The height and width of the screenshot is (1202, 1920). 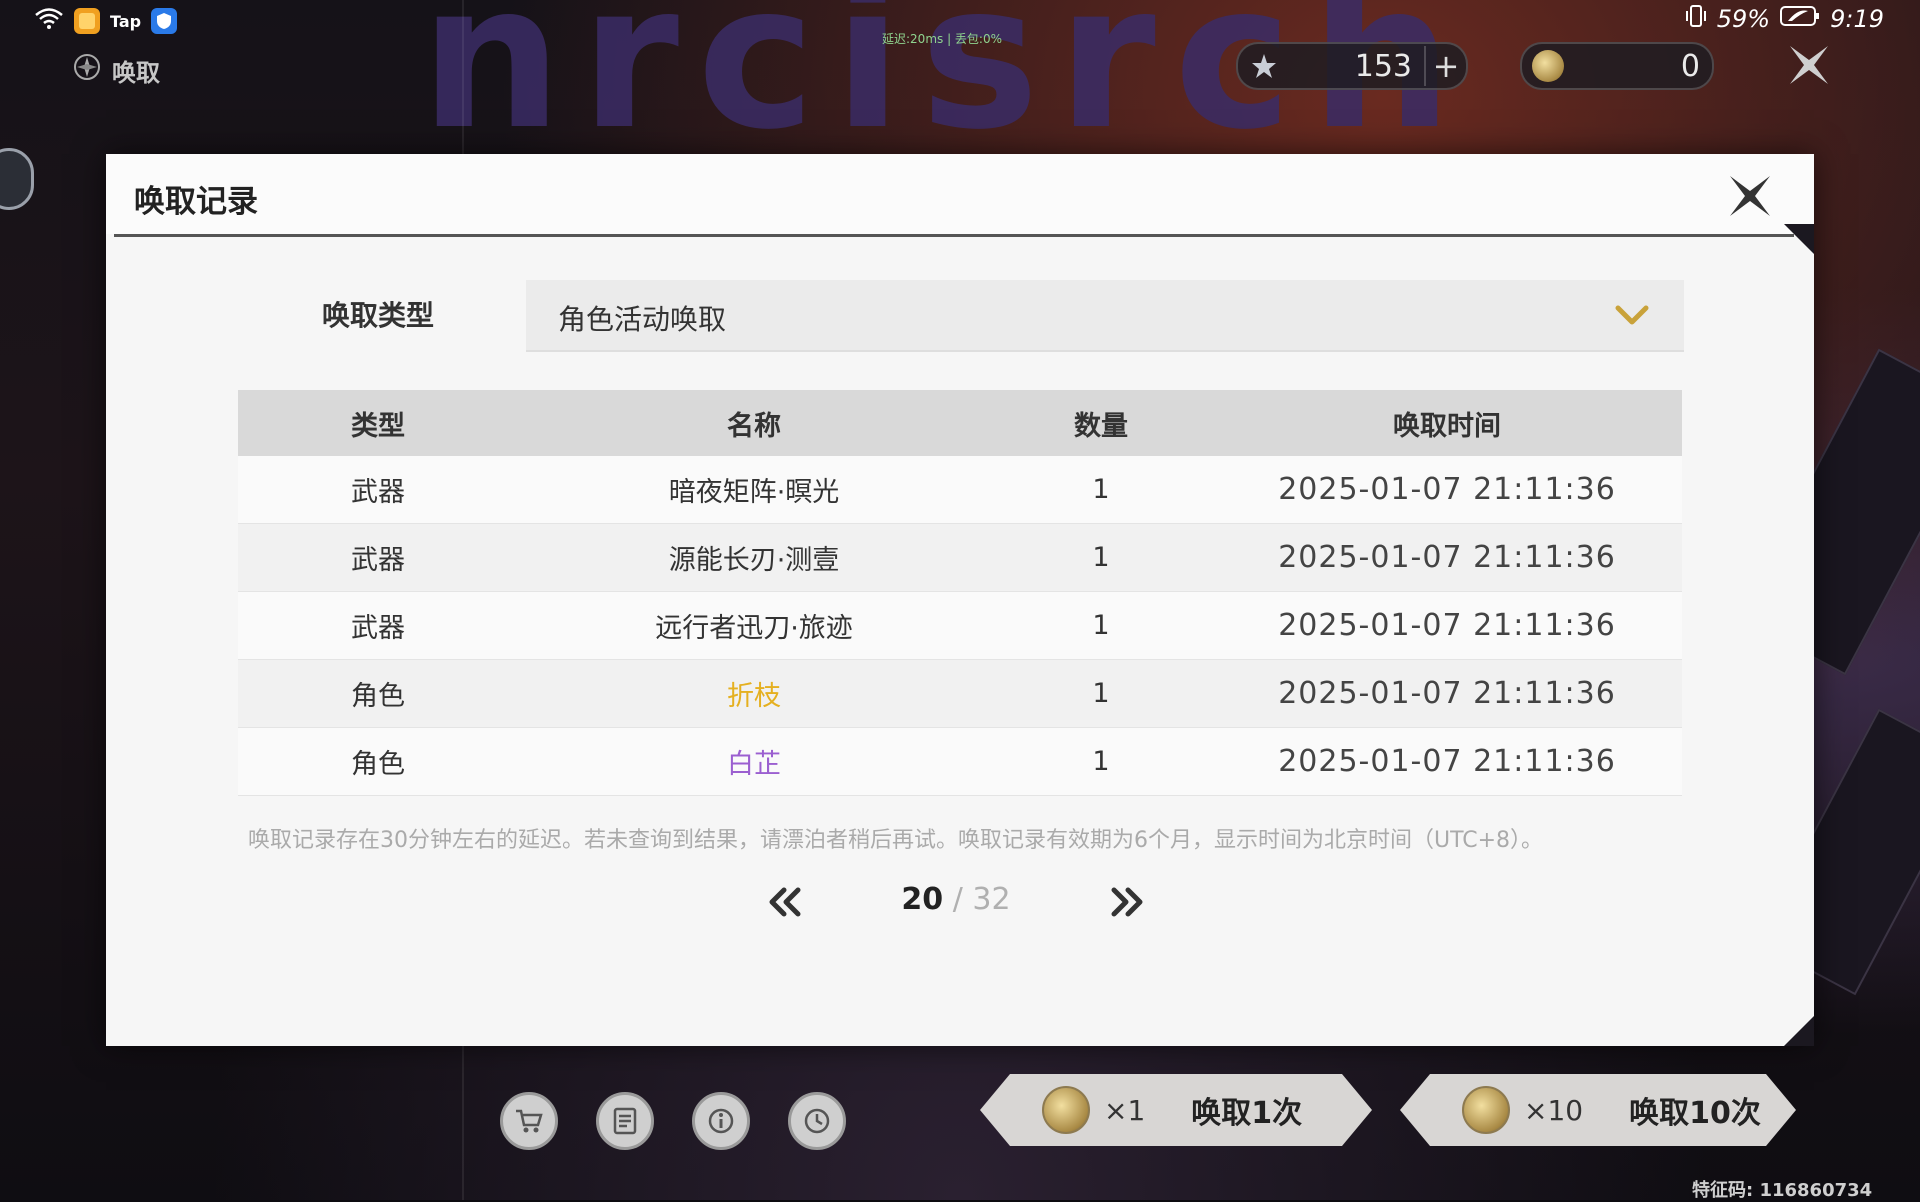 I want to click on vibrate-icon, so click(x=1696, y=19).